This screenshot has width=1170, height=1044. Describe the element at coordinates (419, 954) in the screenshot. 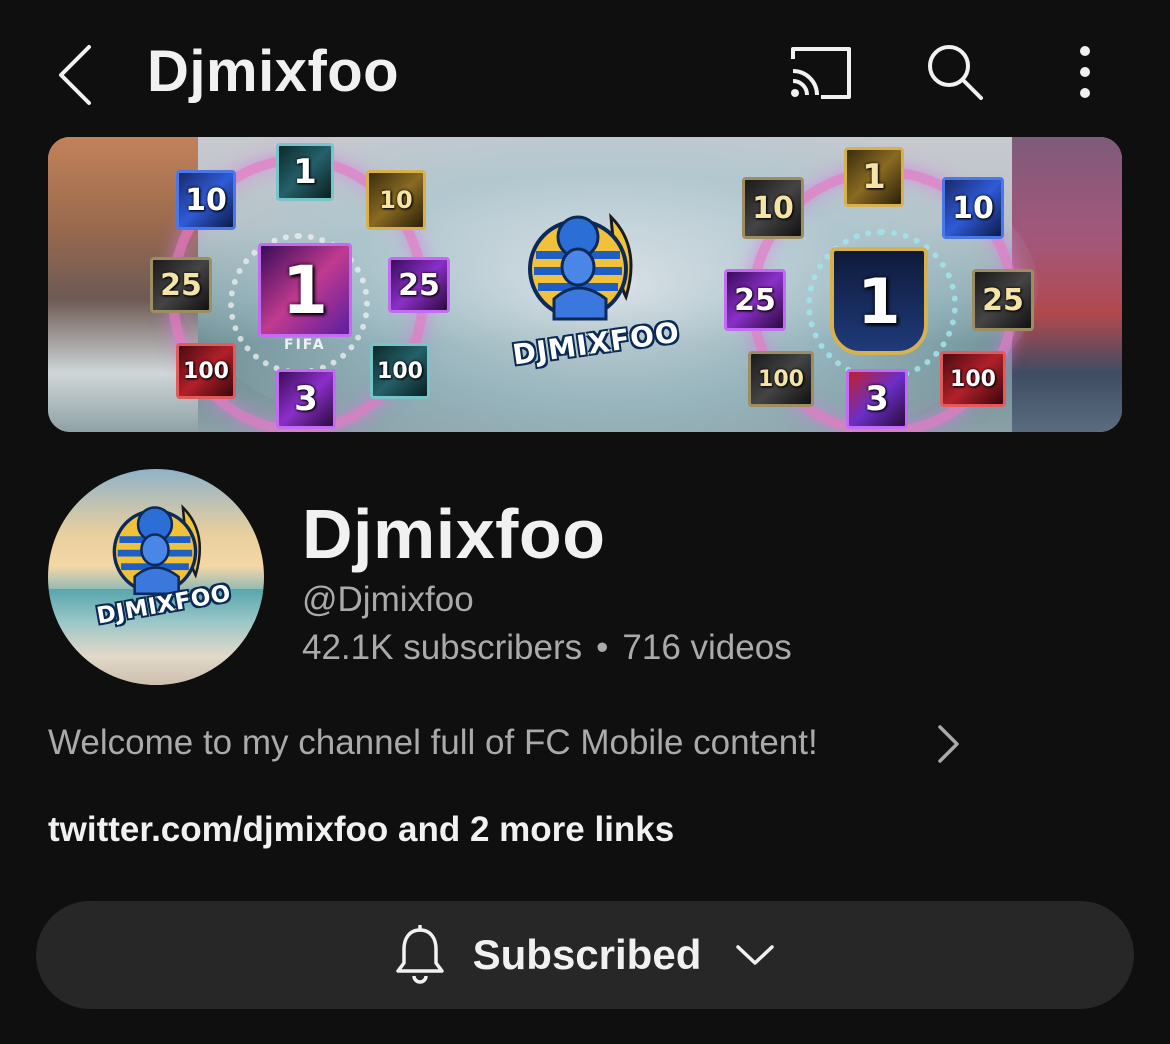

I see `bell-icon` at that location.